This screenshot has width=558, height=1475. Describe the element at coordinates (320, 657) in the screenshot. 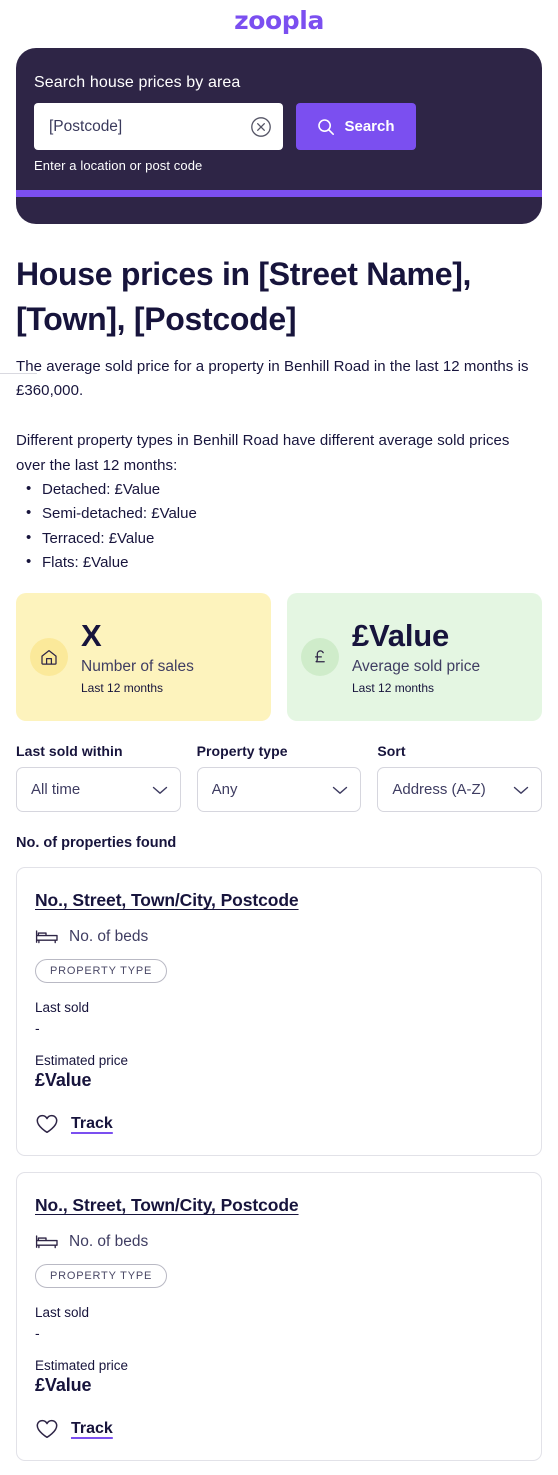

I see `pound-icon` at that location.